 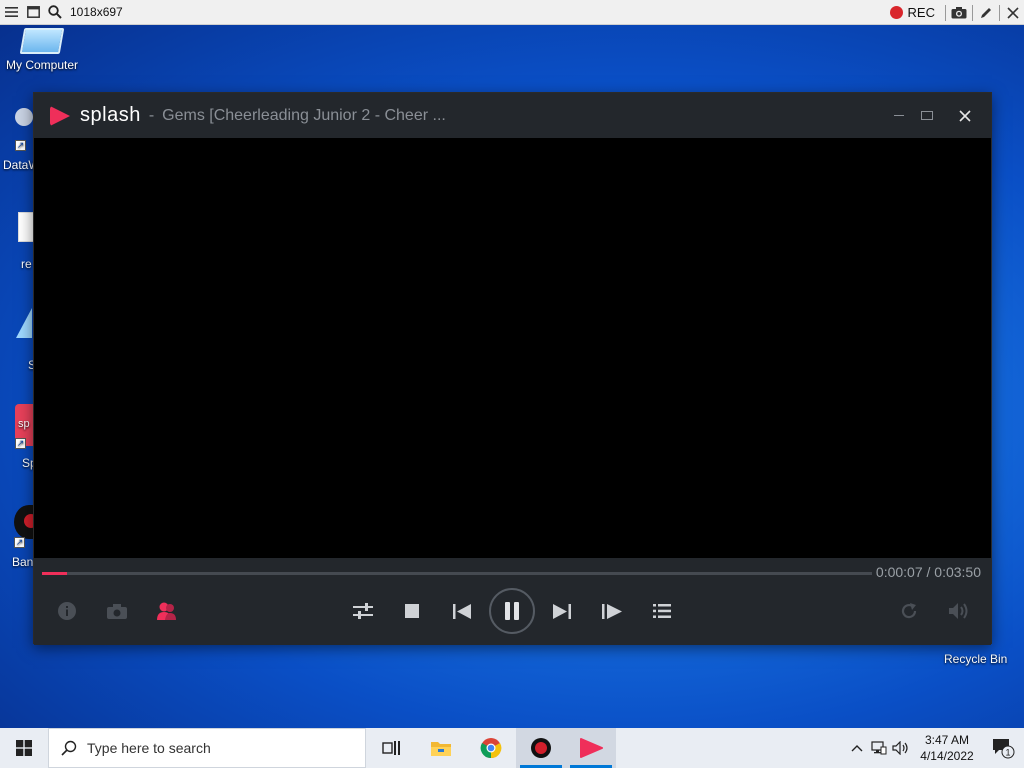 I want to click on notification-count: 1, so click(x=1007, y=753).